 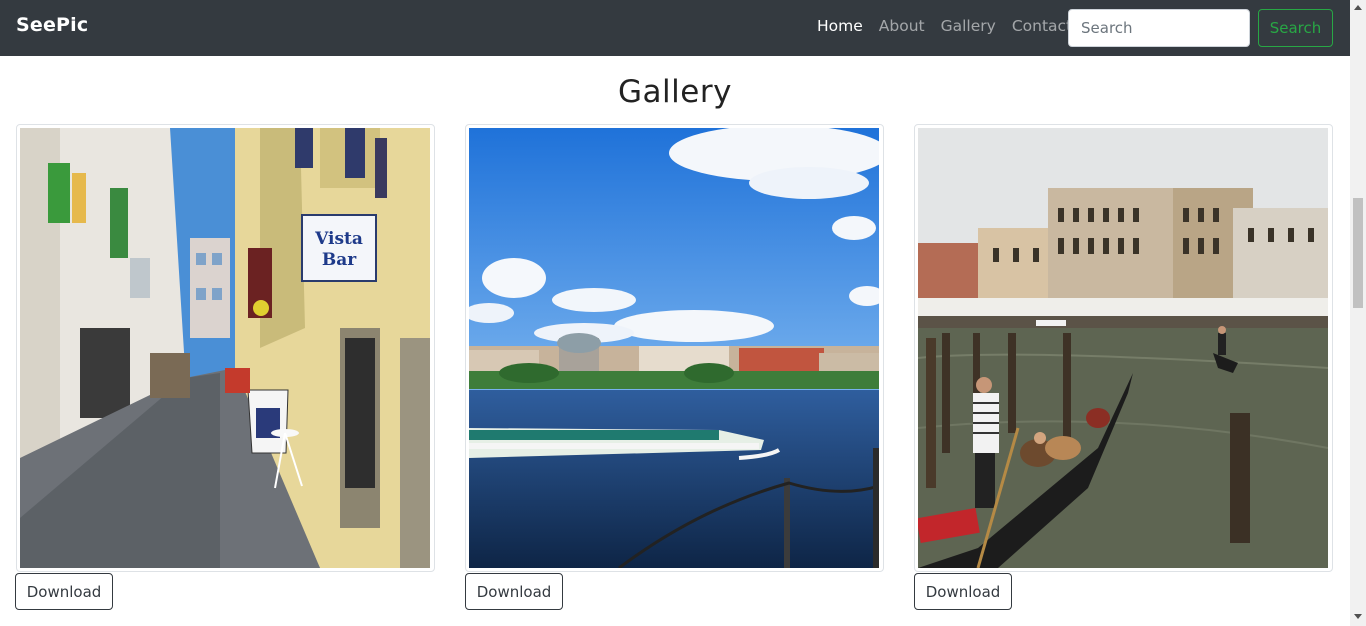 What do you see at coordinates (968, 26) in the screenshot?
I see `nav-link-gallery: Gallery` at bounding box center [968, 26].